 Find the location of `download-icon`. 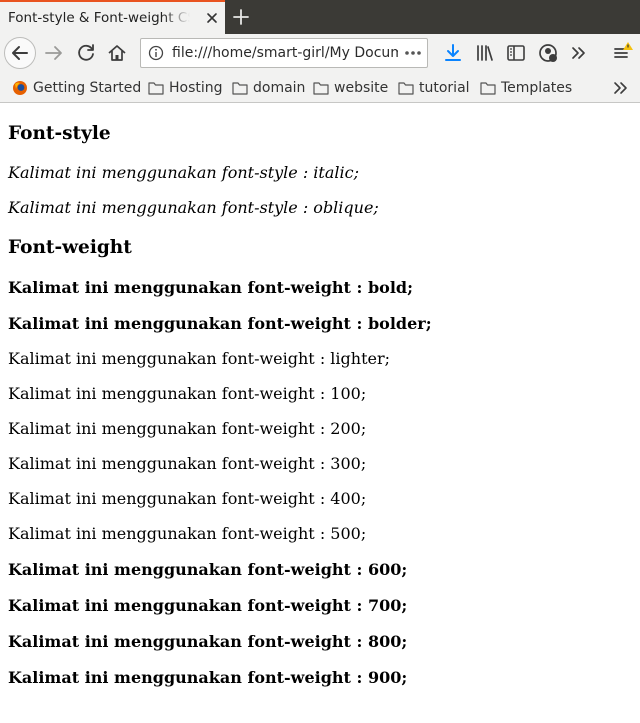

download-icon is located at coordinates (453, 53).